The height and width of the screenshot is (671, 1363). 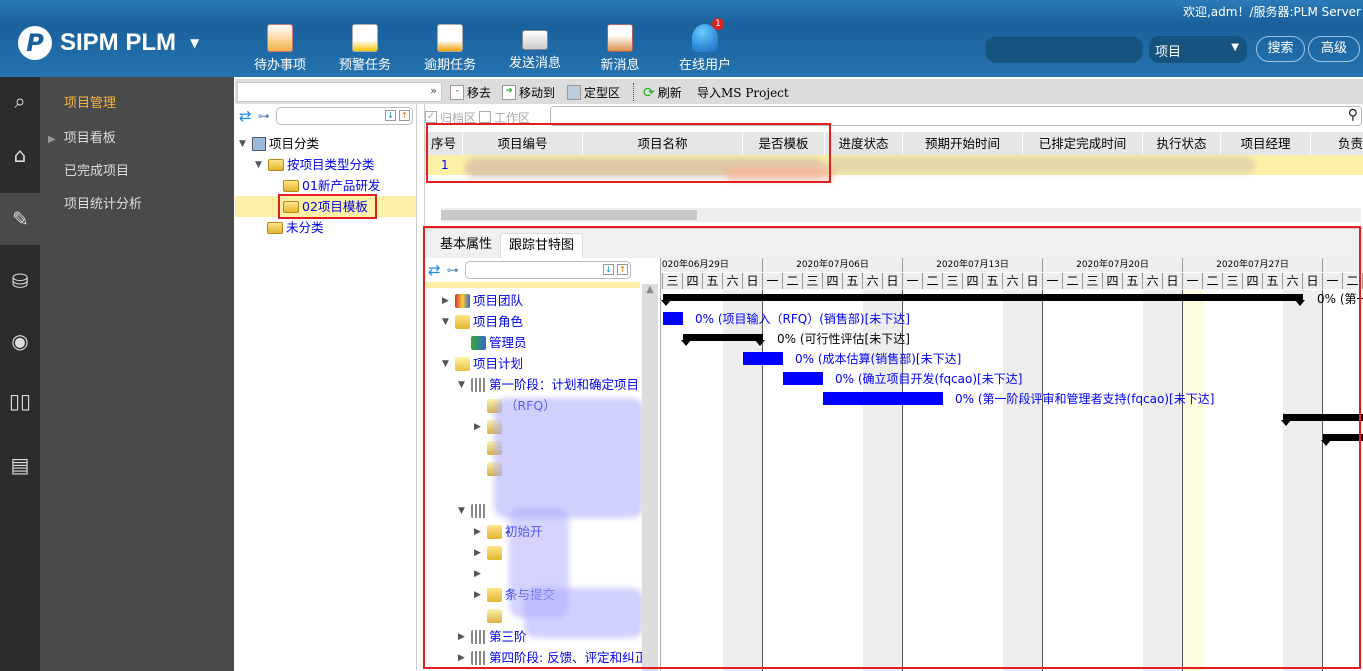 I want to click on warning-task-button: 预警任务, so click(x=365, y=48).